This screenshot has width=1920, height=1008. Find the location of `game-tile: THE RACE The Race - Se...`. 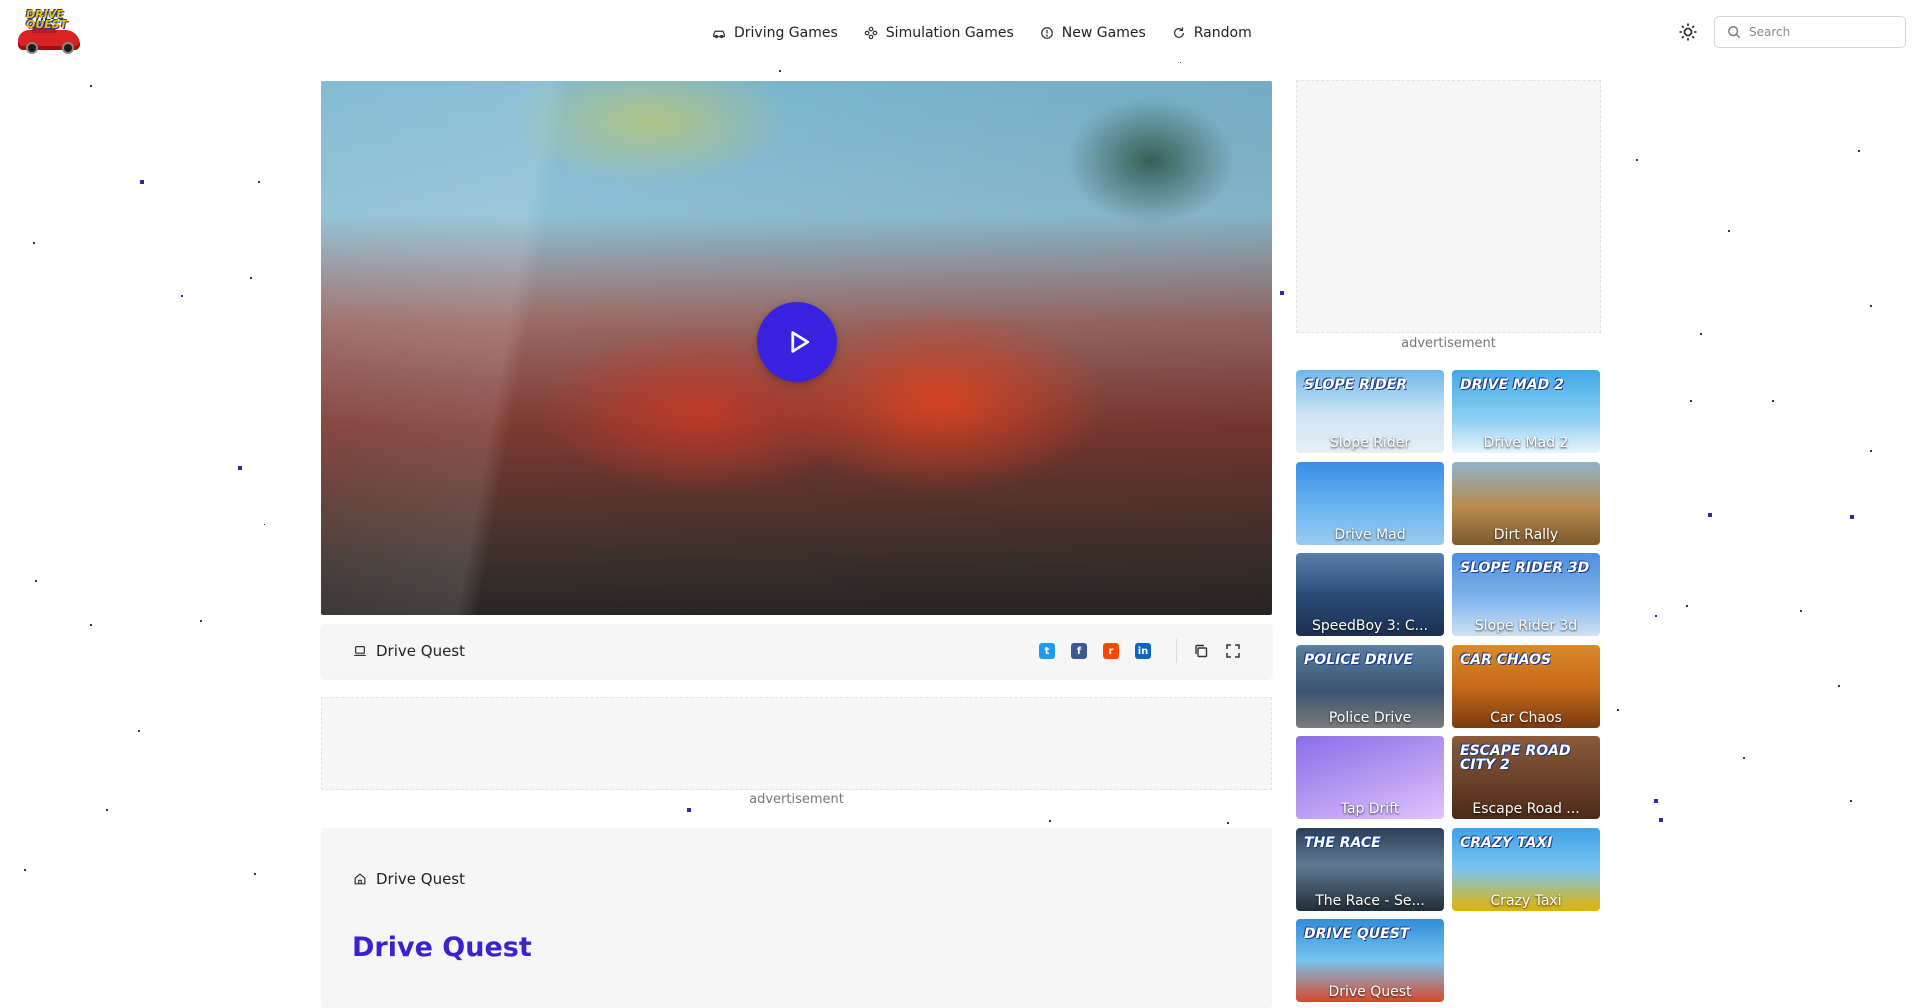

game-tile: THE RACE The Race - Se... is located at coordinates (1370, 869).